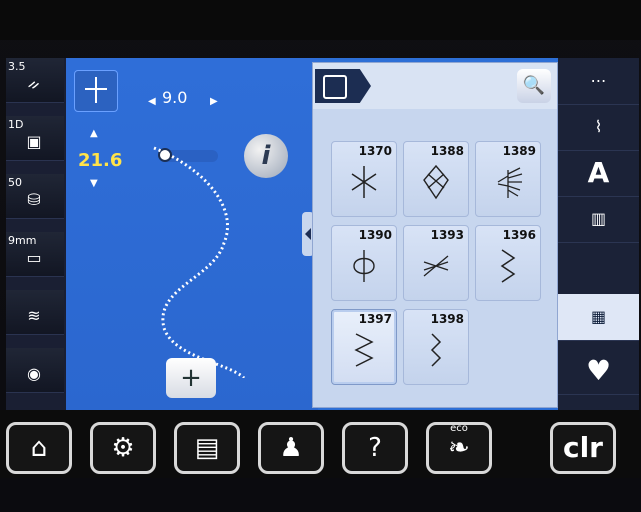  Describe the element at coordinates (519, 151) in the screenshot. I see `stitch-number: 1389` at that location.